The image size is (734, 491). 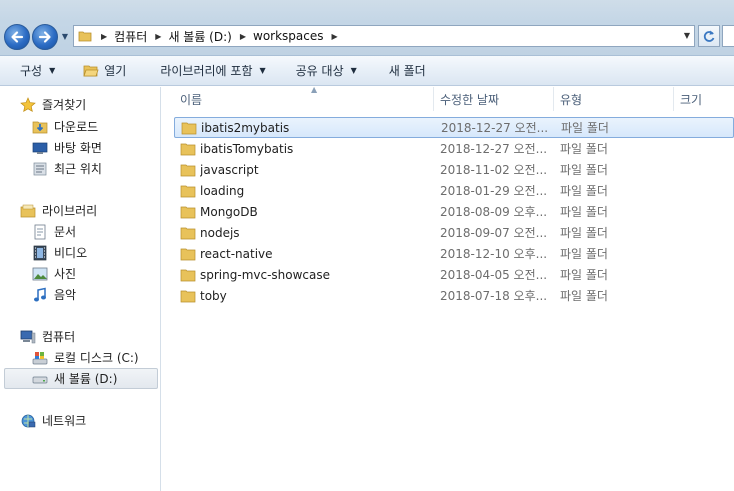 I want to click on nav-item-downloads: 다운로드, so click(x=79, y=126).